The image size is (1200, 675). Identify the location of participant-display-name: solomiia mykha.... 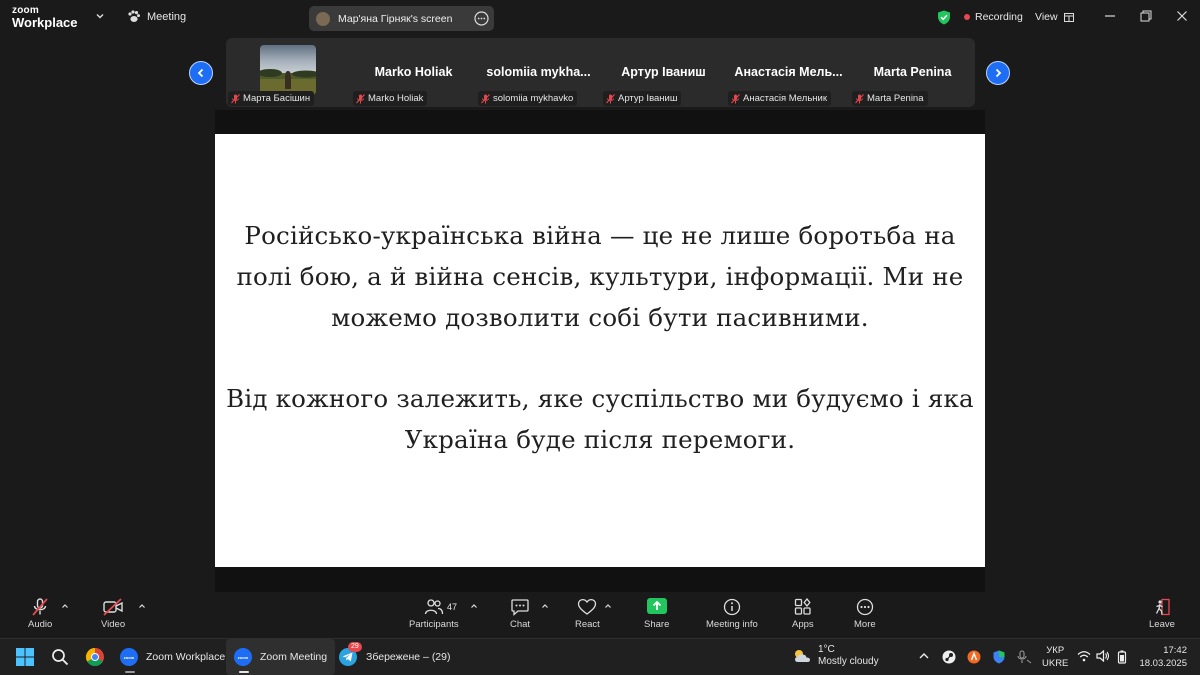
(538, 72).